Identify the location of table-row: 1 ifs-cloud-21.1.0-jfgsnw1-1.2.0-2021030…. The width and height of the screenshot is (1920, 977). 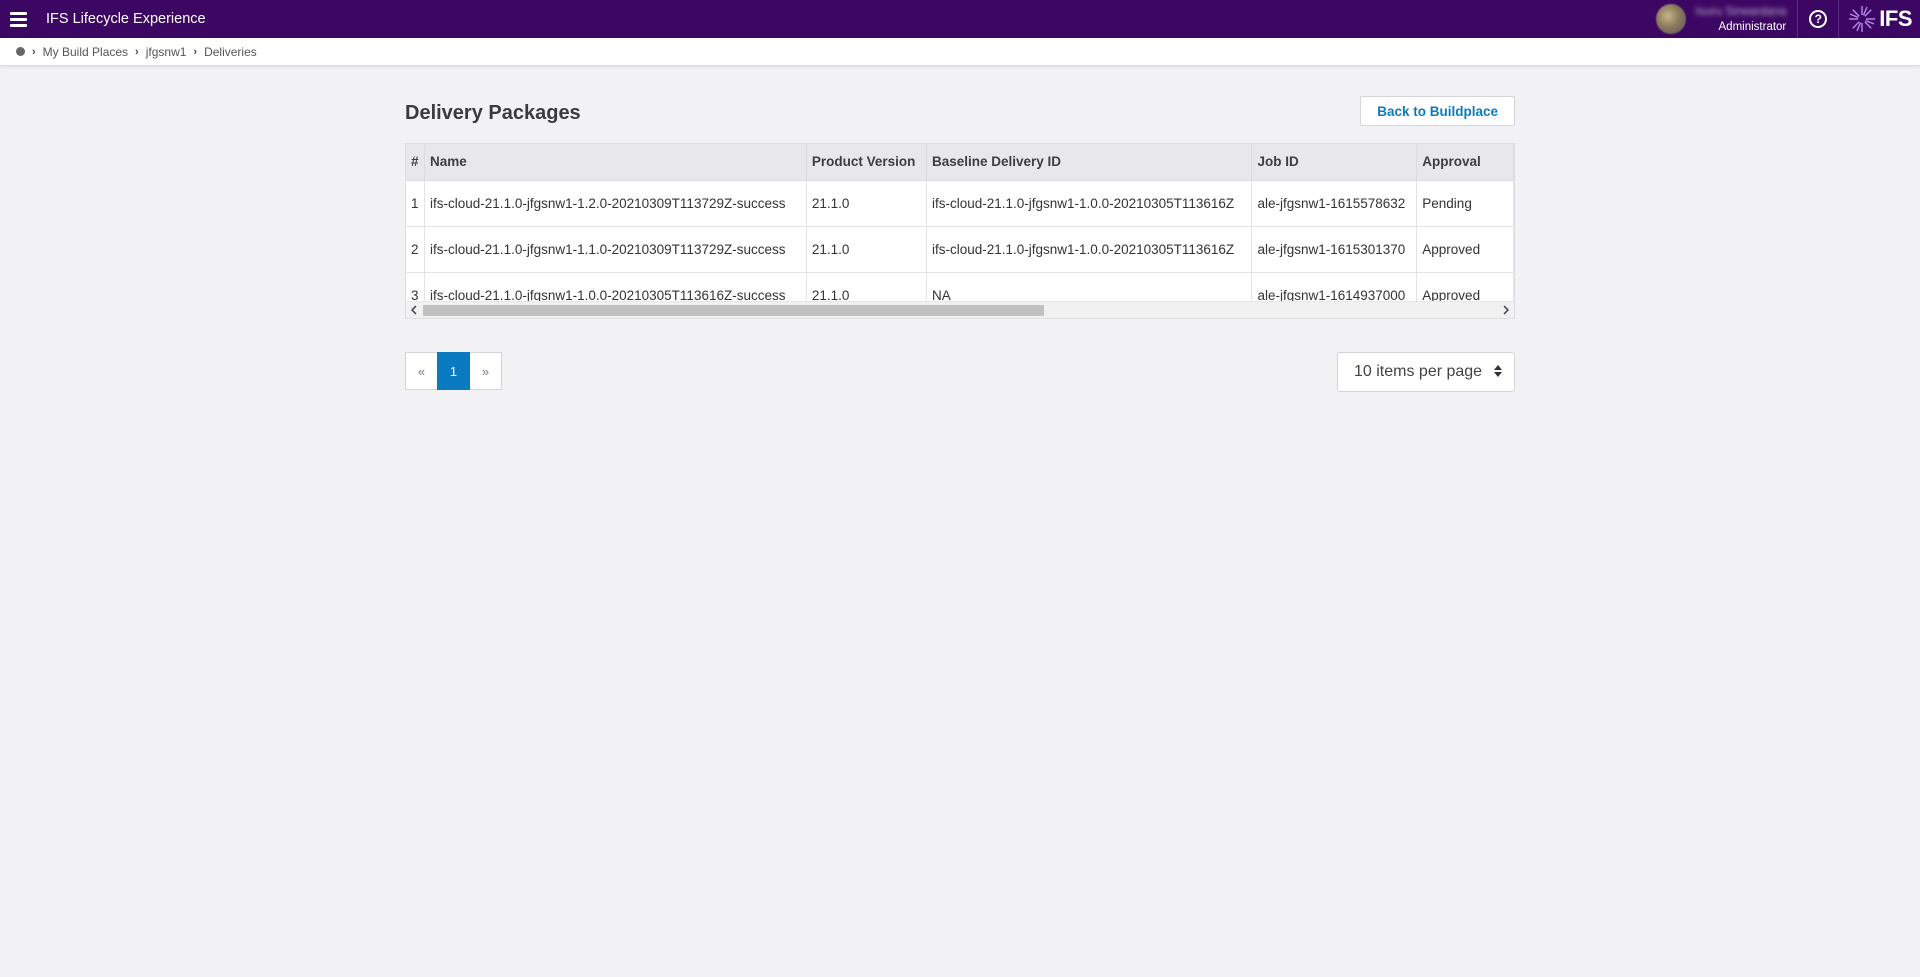
(960, 203).